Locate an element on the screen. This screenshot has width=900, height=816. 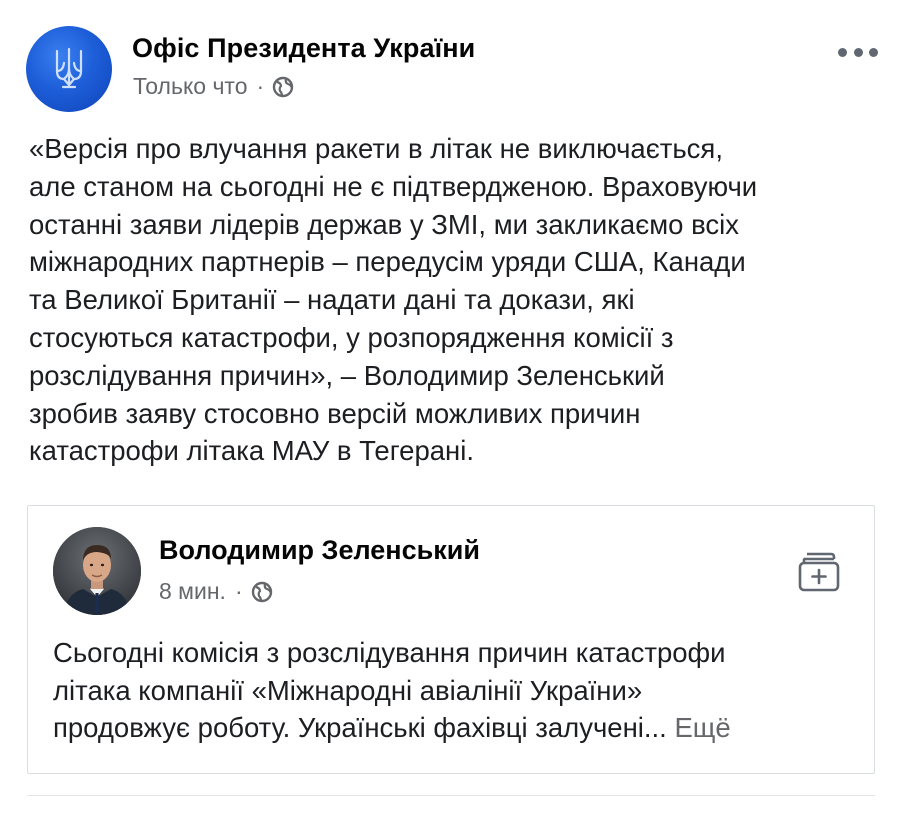
shared-author-name: Володимир Зеленський is located at coordinates (319, 550).